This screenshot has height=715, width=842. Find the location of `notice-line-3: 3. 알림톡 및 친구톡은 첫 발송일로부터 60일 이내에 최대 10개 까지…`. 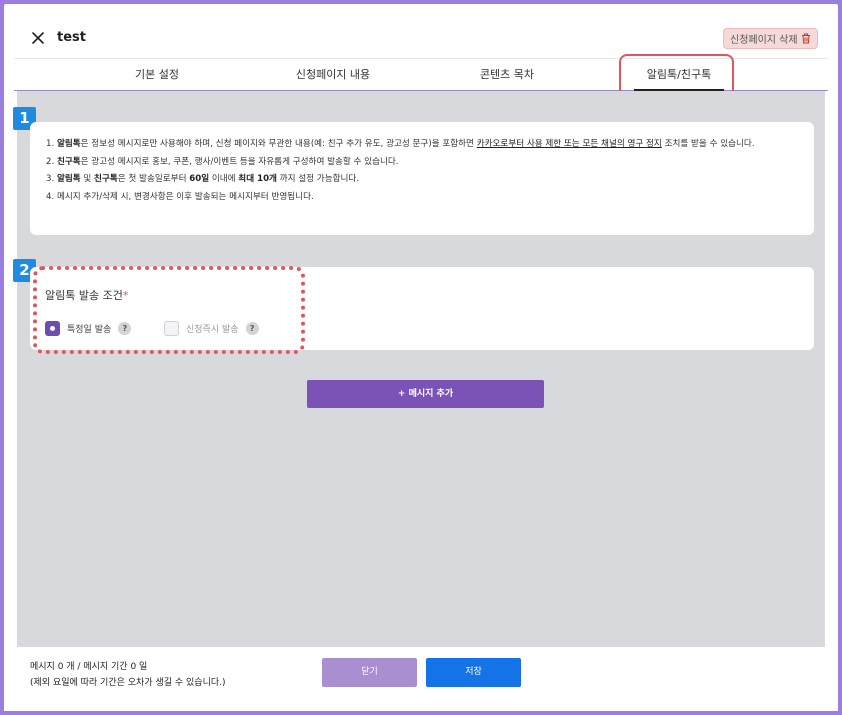

notice-line-3: 3. 알림톡 및 친구톡은 첫 발송일로부터 60일 이내에 최대 10개 까지… is located at coordinates (203, 179).